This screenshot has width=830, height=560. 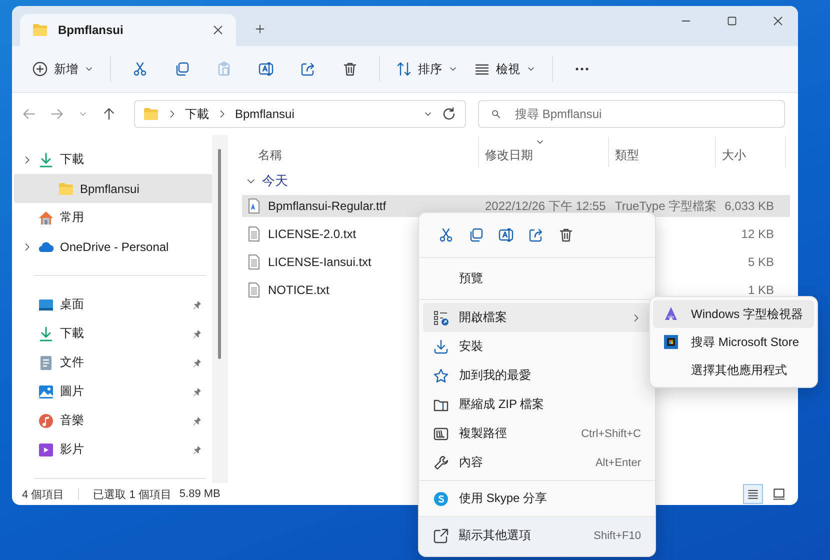 What do you see at coordinates (757, 234) in the screenshot?
I see `size-cell: 12 KB` at bounding box center [757, 234].